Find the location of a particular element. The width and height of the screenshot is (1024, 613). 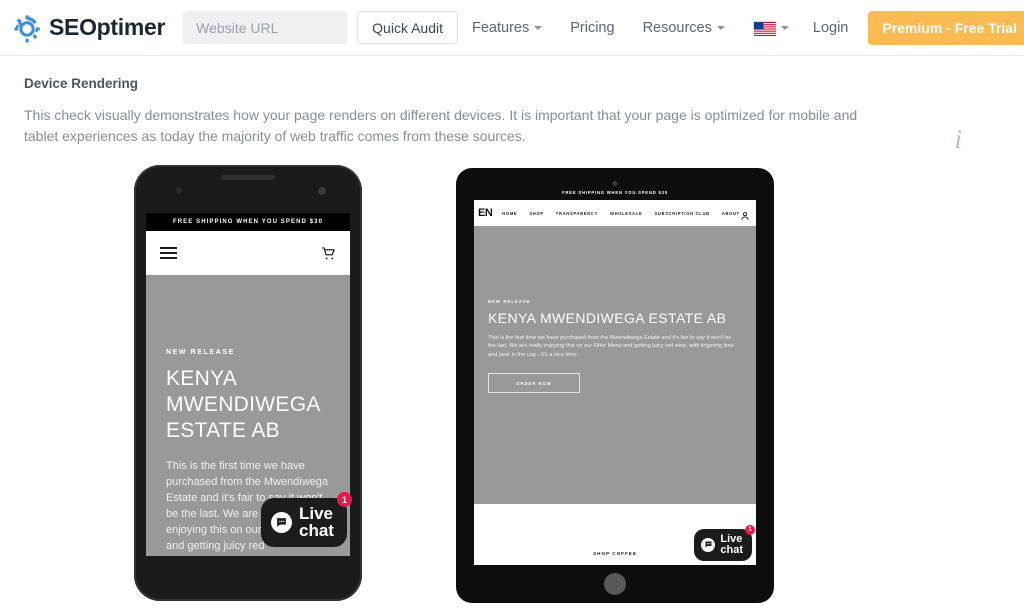

gear-refresh-icon is located at coordinates (27, 28).